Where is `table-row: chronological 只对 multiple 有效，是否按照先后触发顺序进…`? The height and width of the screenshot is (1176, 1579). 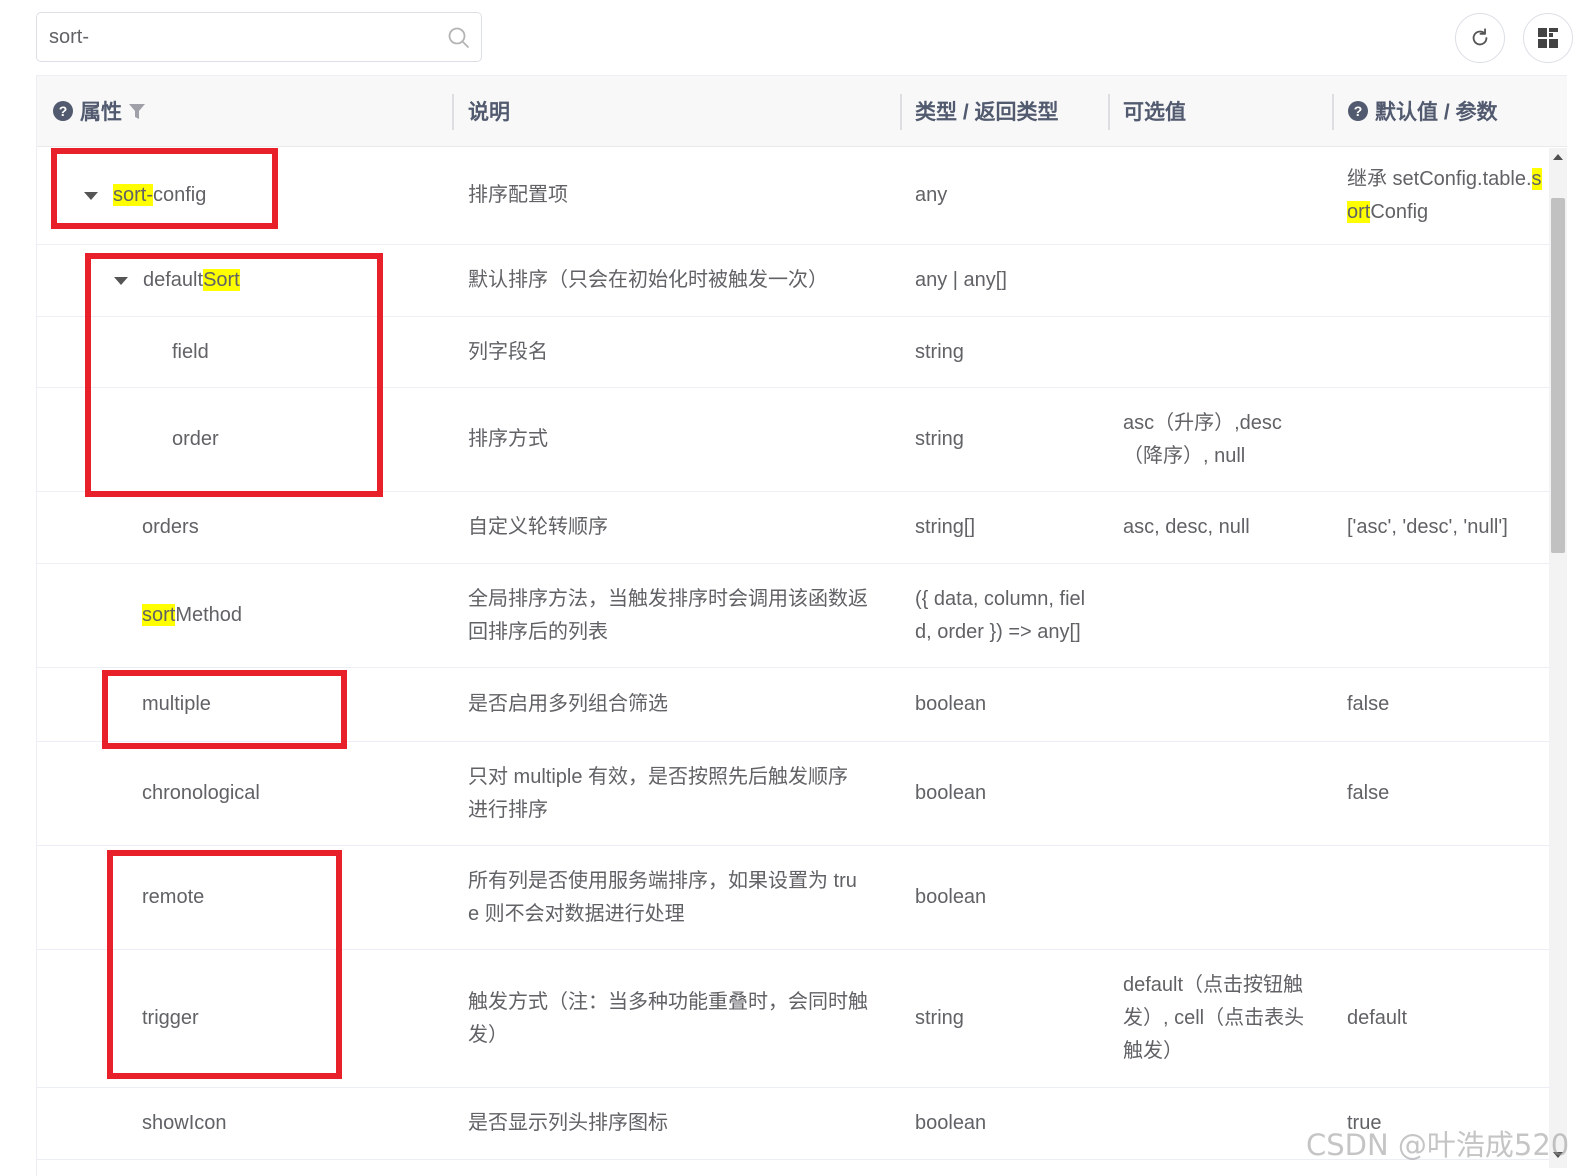
table-row: chronological 只对 multiple 有效，是否按照先后触发顺序进… is located at coordinates (793, 794).